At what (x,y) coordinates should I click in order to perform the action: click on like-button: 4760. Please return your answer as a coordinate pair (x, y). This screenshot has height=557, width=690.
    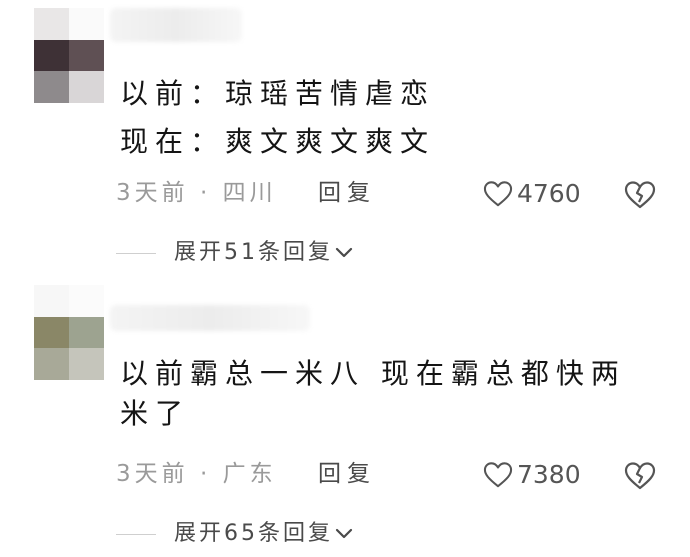
    Looking at the image, I should click on (532, 194).